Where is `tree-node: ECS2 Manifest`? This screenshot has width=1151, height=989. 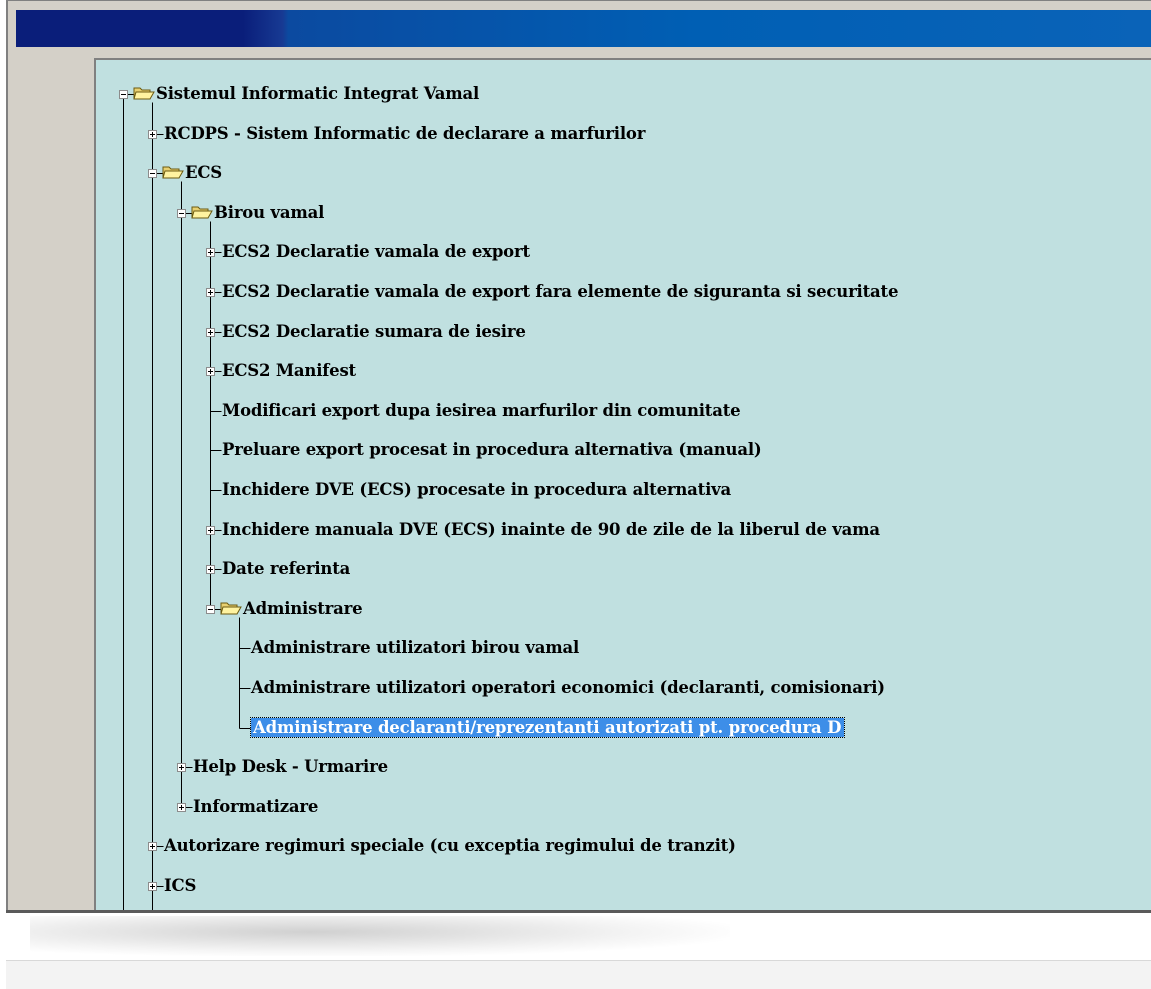 tree-node: ECS2 Manifest is located at coordinates (289, 371).